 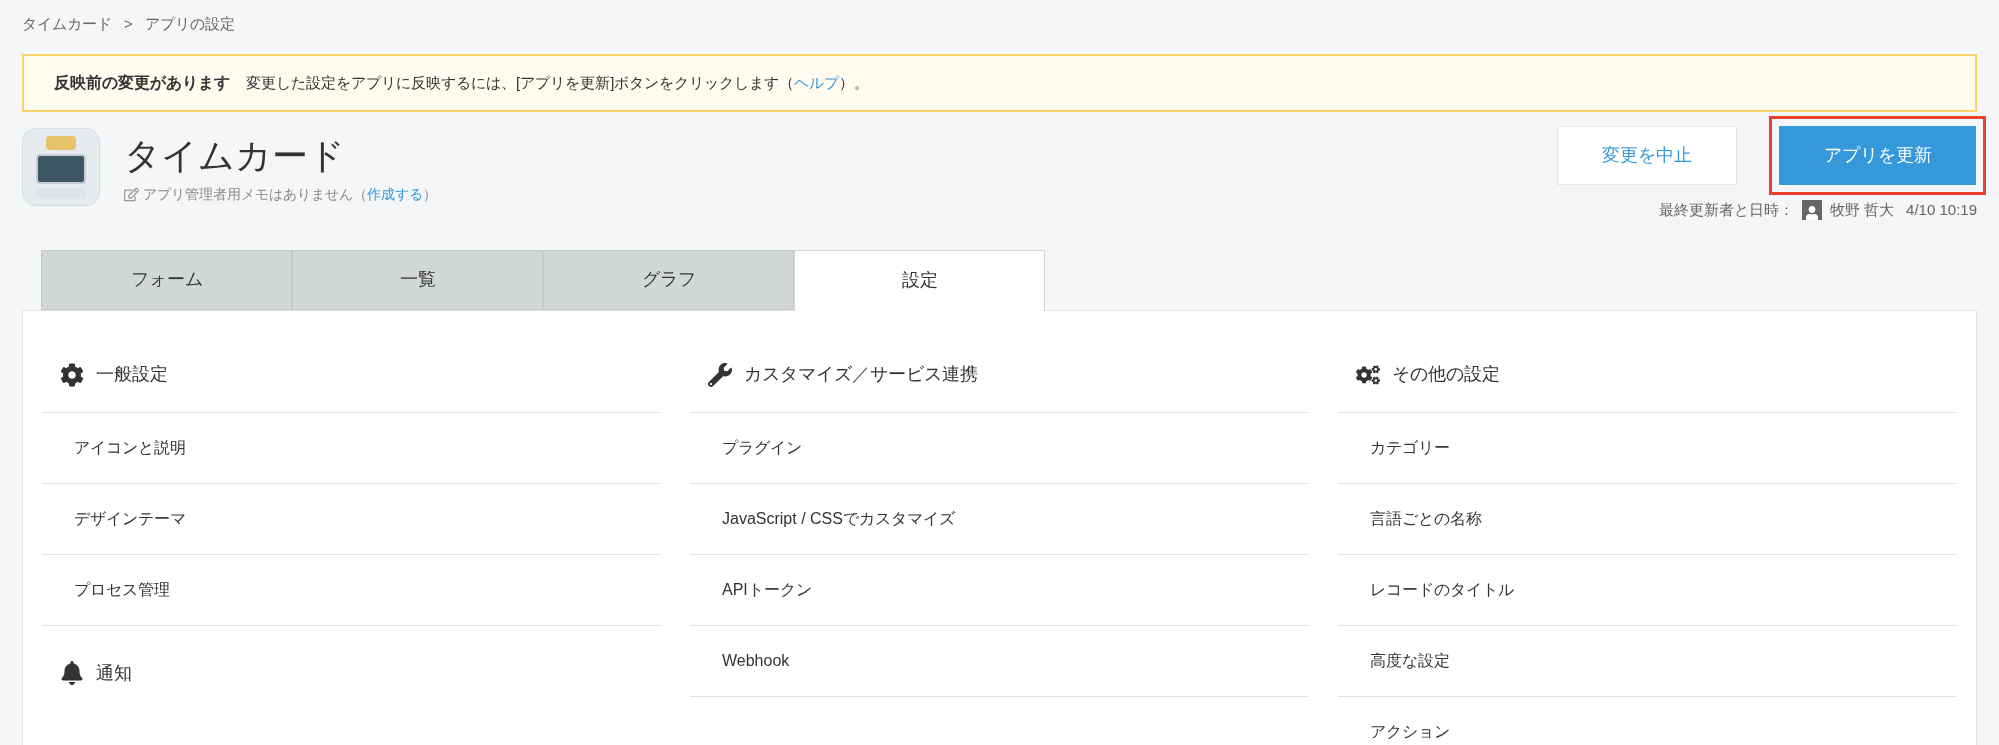 I want to click on app-icon, so click(x=61, y=167).